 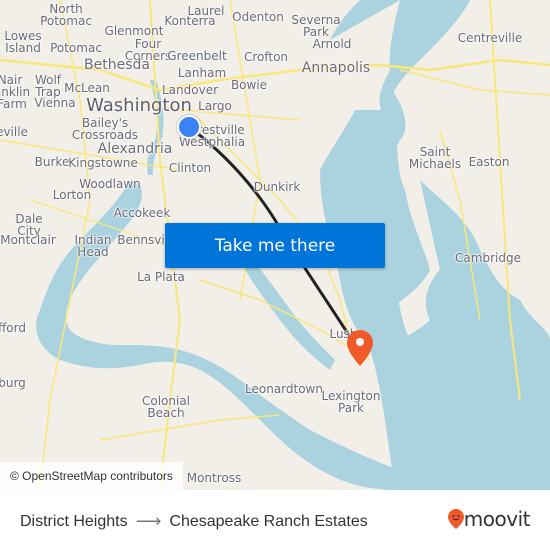 What do you see at coordinates (266, 57) in the screenshot?
I see `place-label: Crofton` at bounding box center [266, 57].